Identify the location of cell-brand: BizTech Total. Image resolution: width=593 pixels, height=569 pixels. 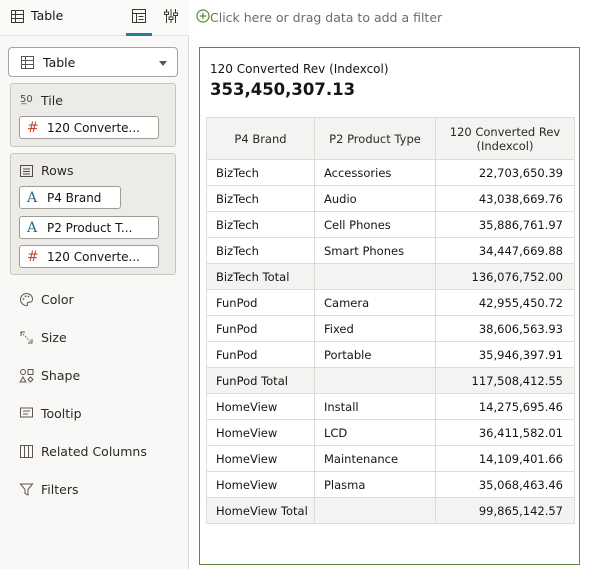
(260, 276).